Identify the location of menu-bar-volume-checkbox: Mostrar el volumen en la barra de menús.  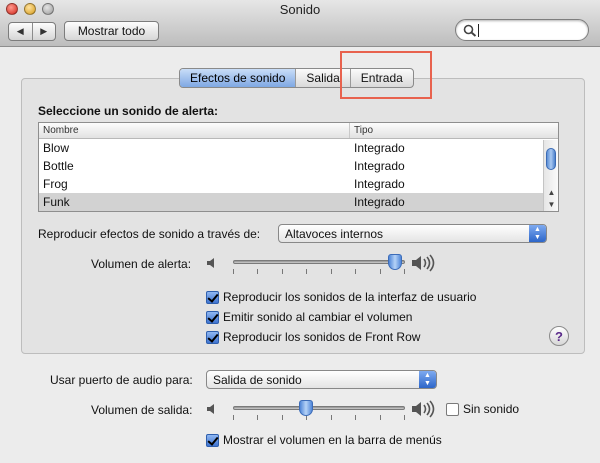
(324, 440).